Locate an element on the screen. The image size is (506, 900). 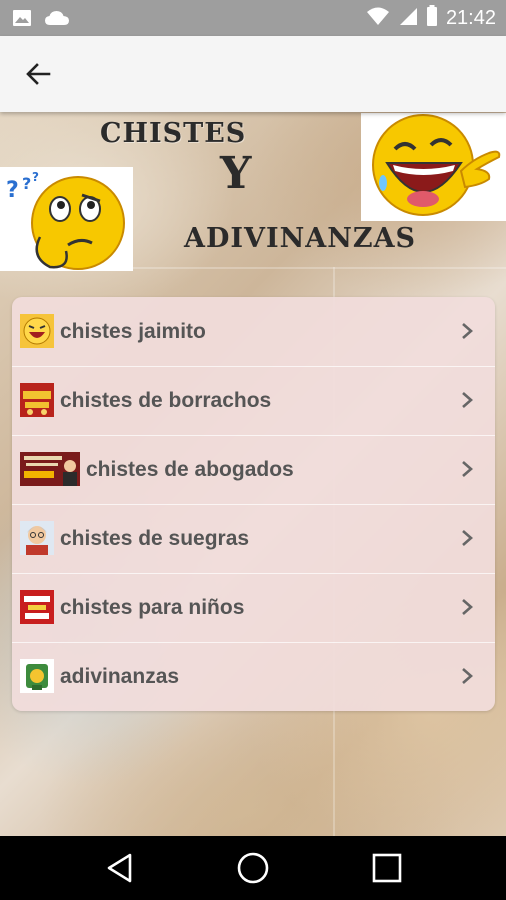
list-item-label: chistes jaimito is located at coordinates (133, 331).